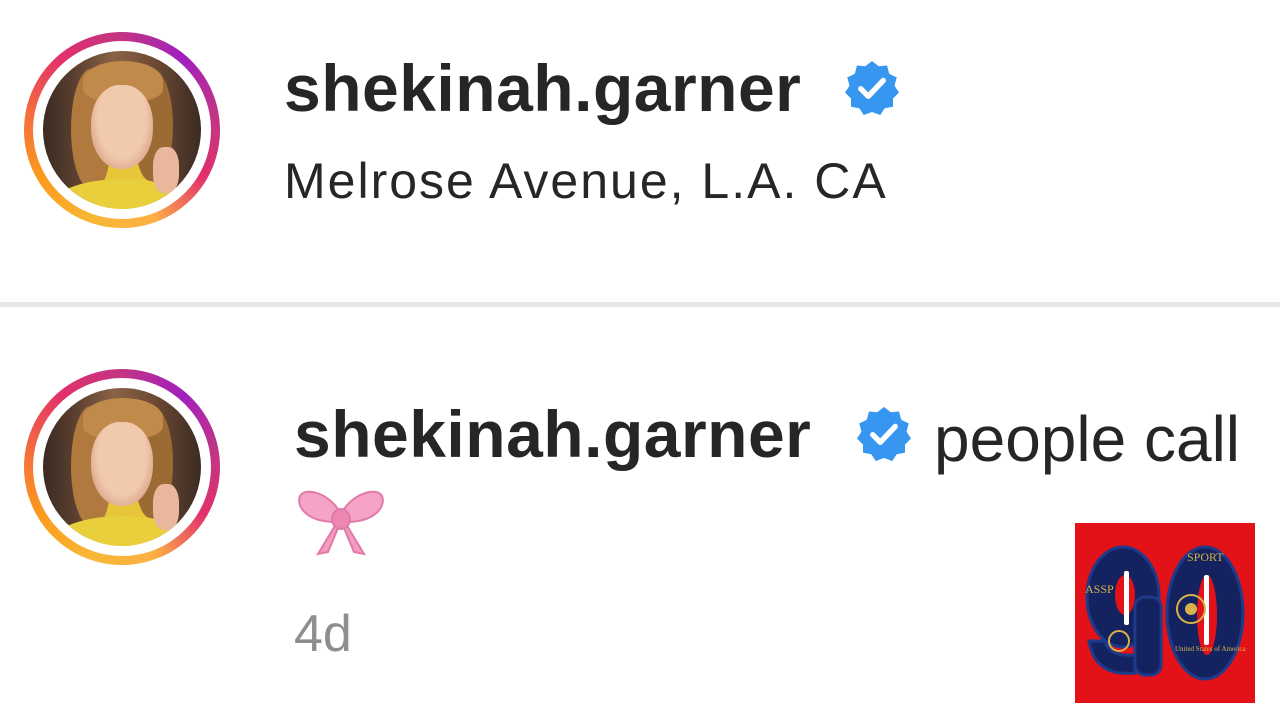 This screenshot has height=720, width=1280. Describe the element at coordinates (341, 523) in the screenshot. I see `pink-ribbon-bow-icon` at that location.